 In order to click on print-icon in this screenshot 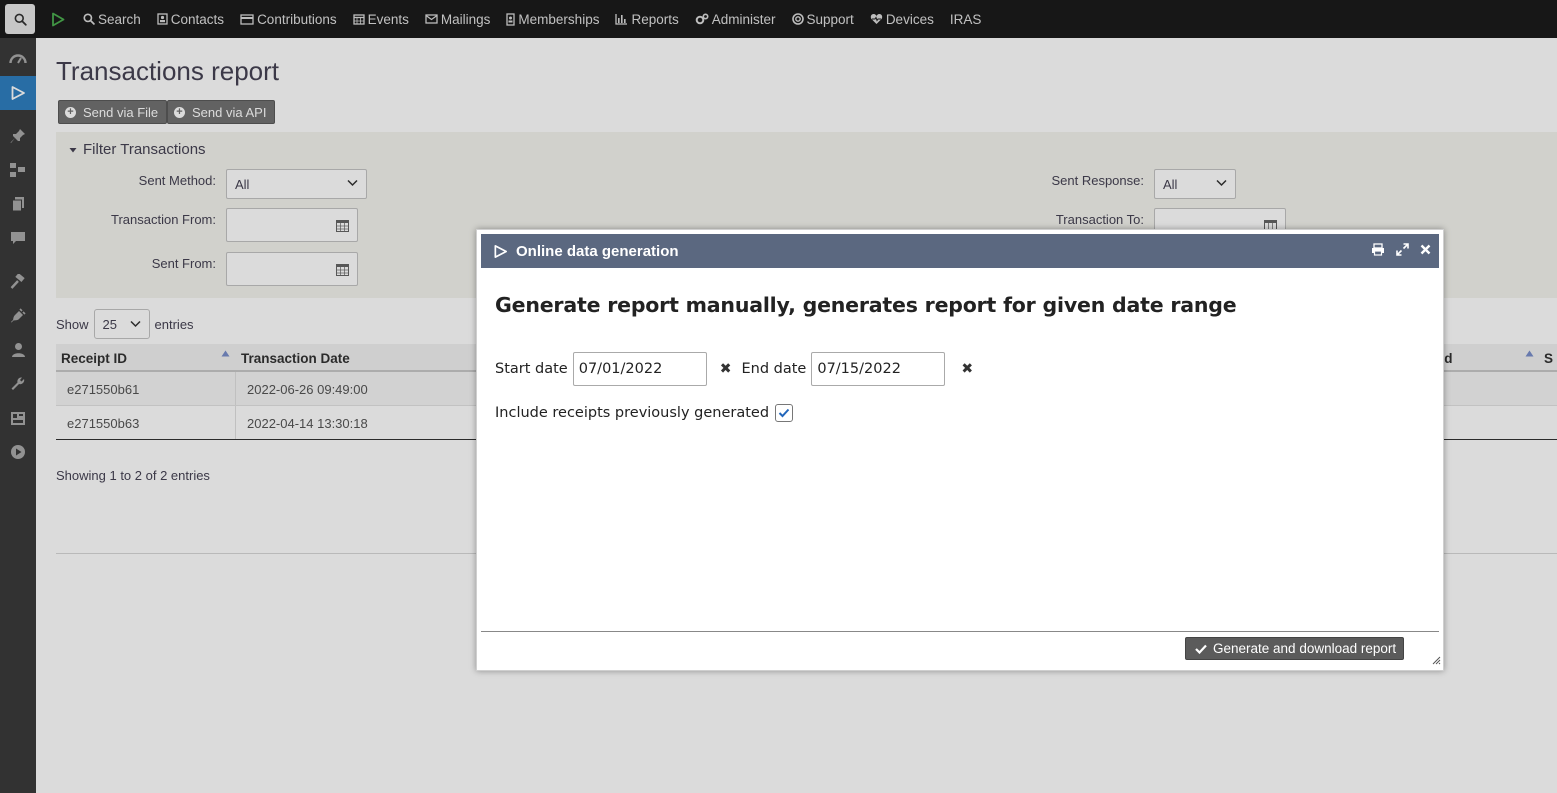, I will do `click(1378, 249)`.